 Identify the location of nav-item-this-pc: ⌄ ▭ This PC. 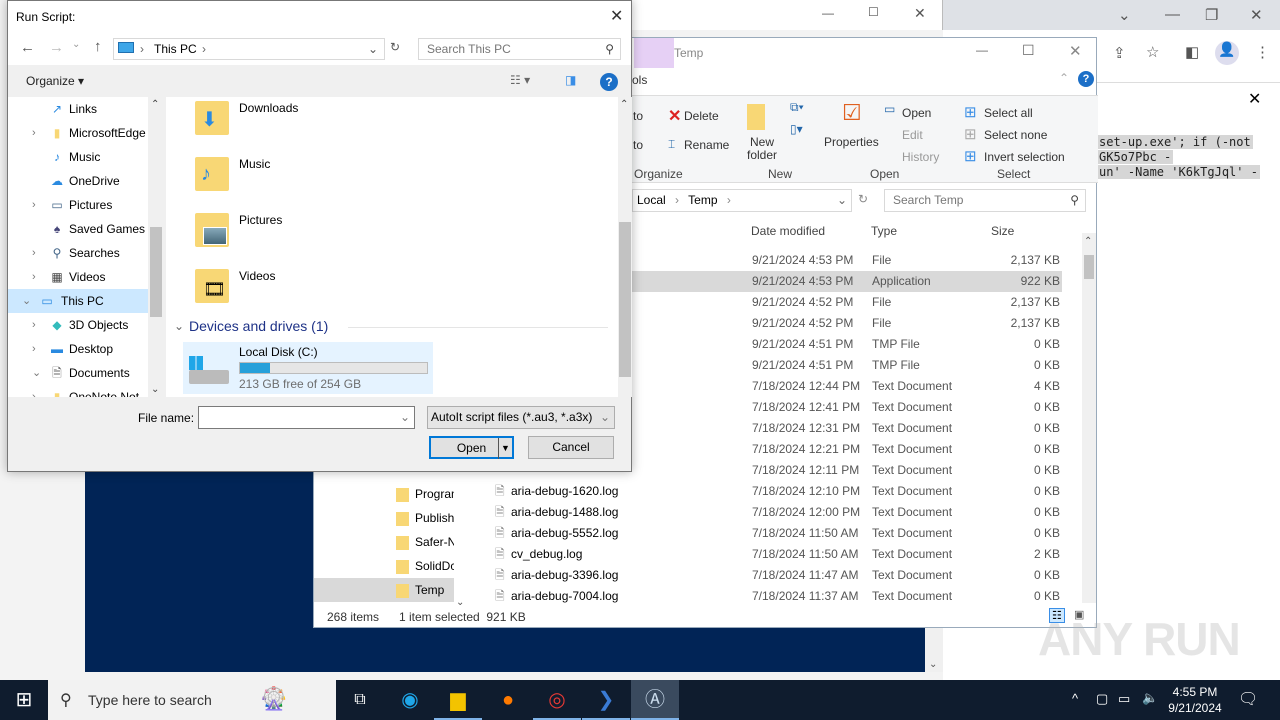
(78, 301).